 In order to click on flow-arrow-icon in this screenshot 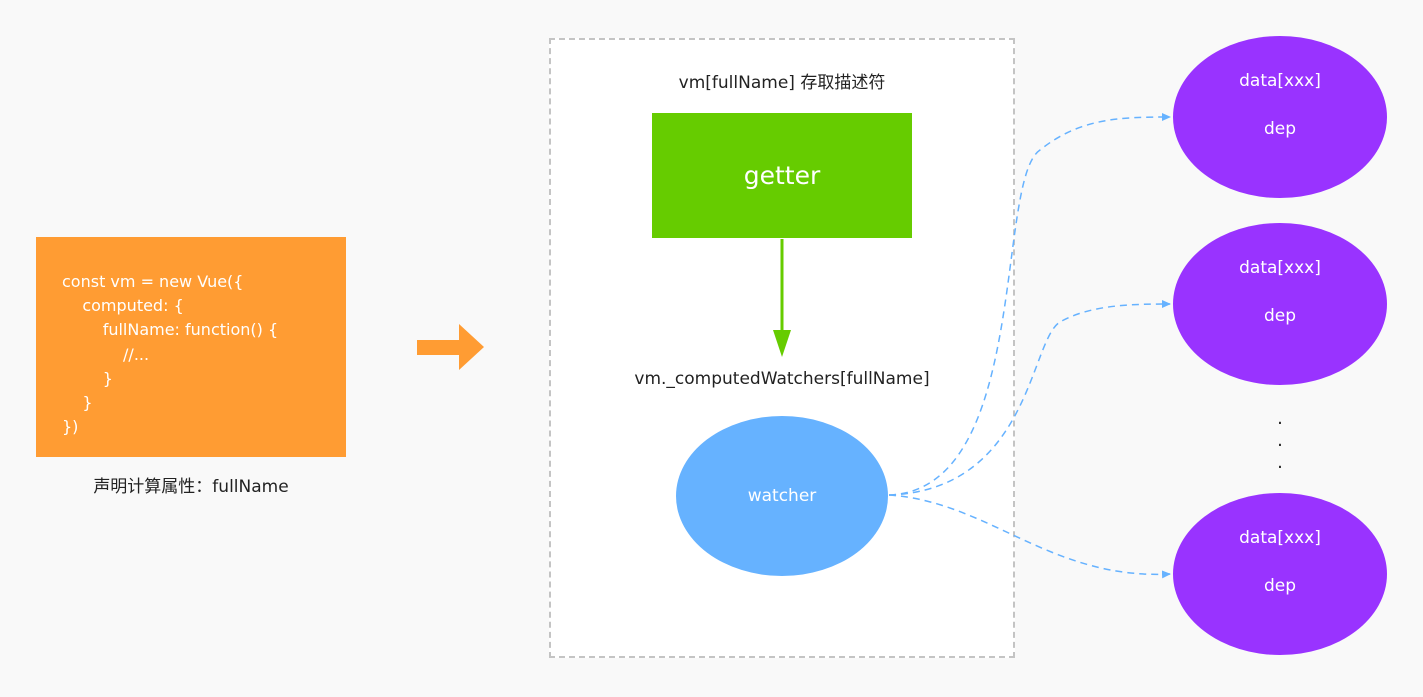, I will do `click(450, 347)`.